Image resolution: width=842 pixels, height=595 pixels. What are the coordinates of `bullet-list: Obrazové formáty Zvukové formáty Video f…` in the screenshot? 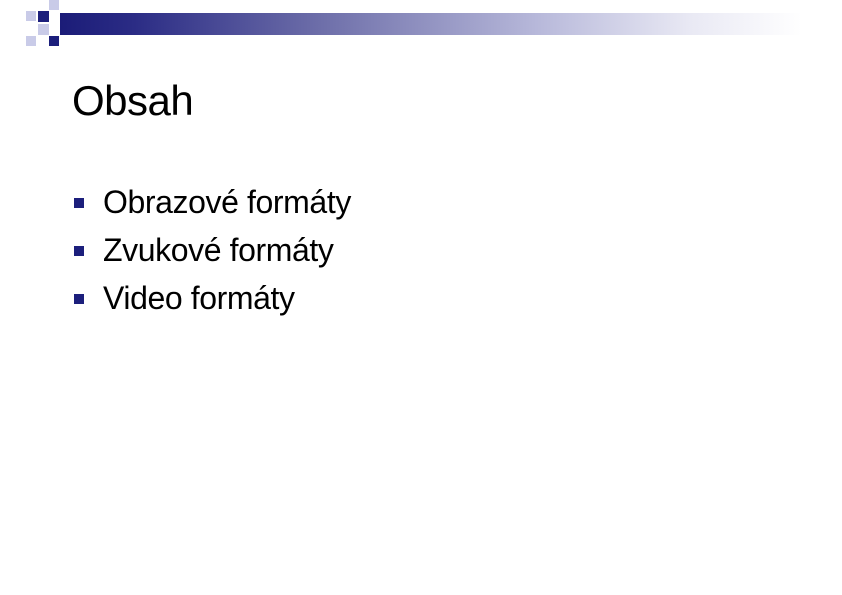 It's located at (212, 250).